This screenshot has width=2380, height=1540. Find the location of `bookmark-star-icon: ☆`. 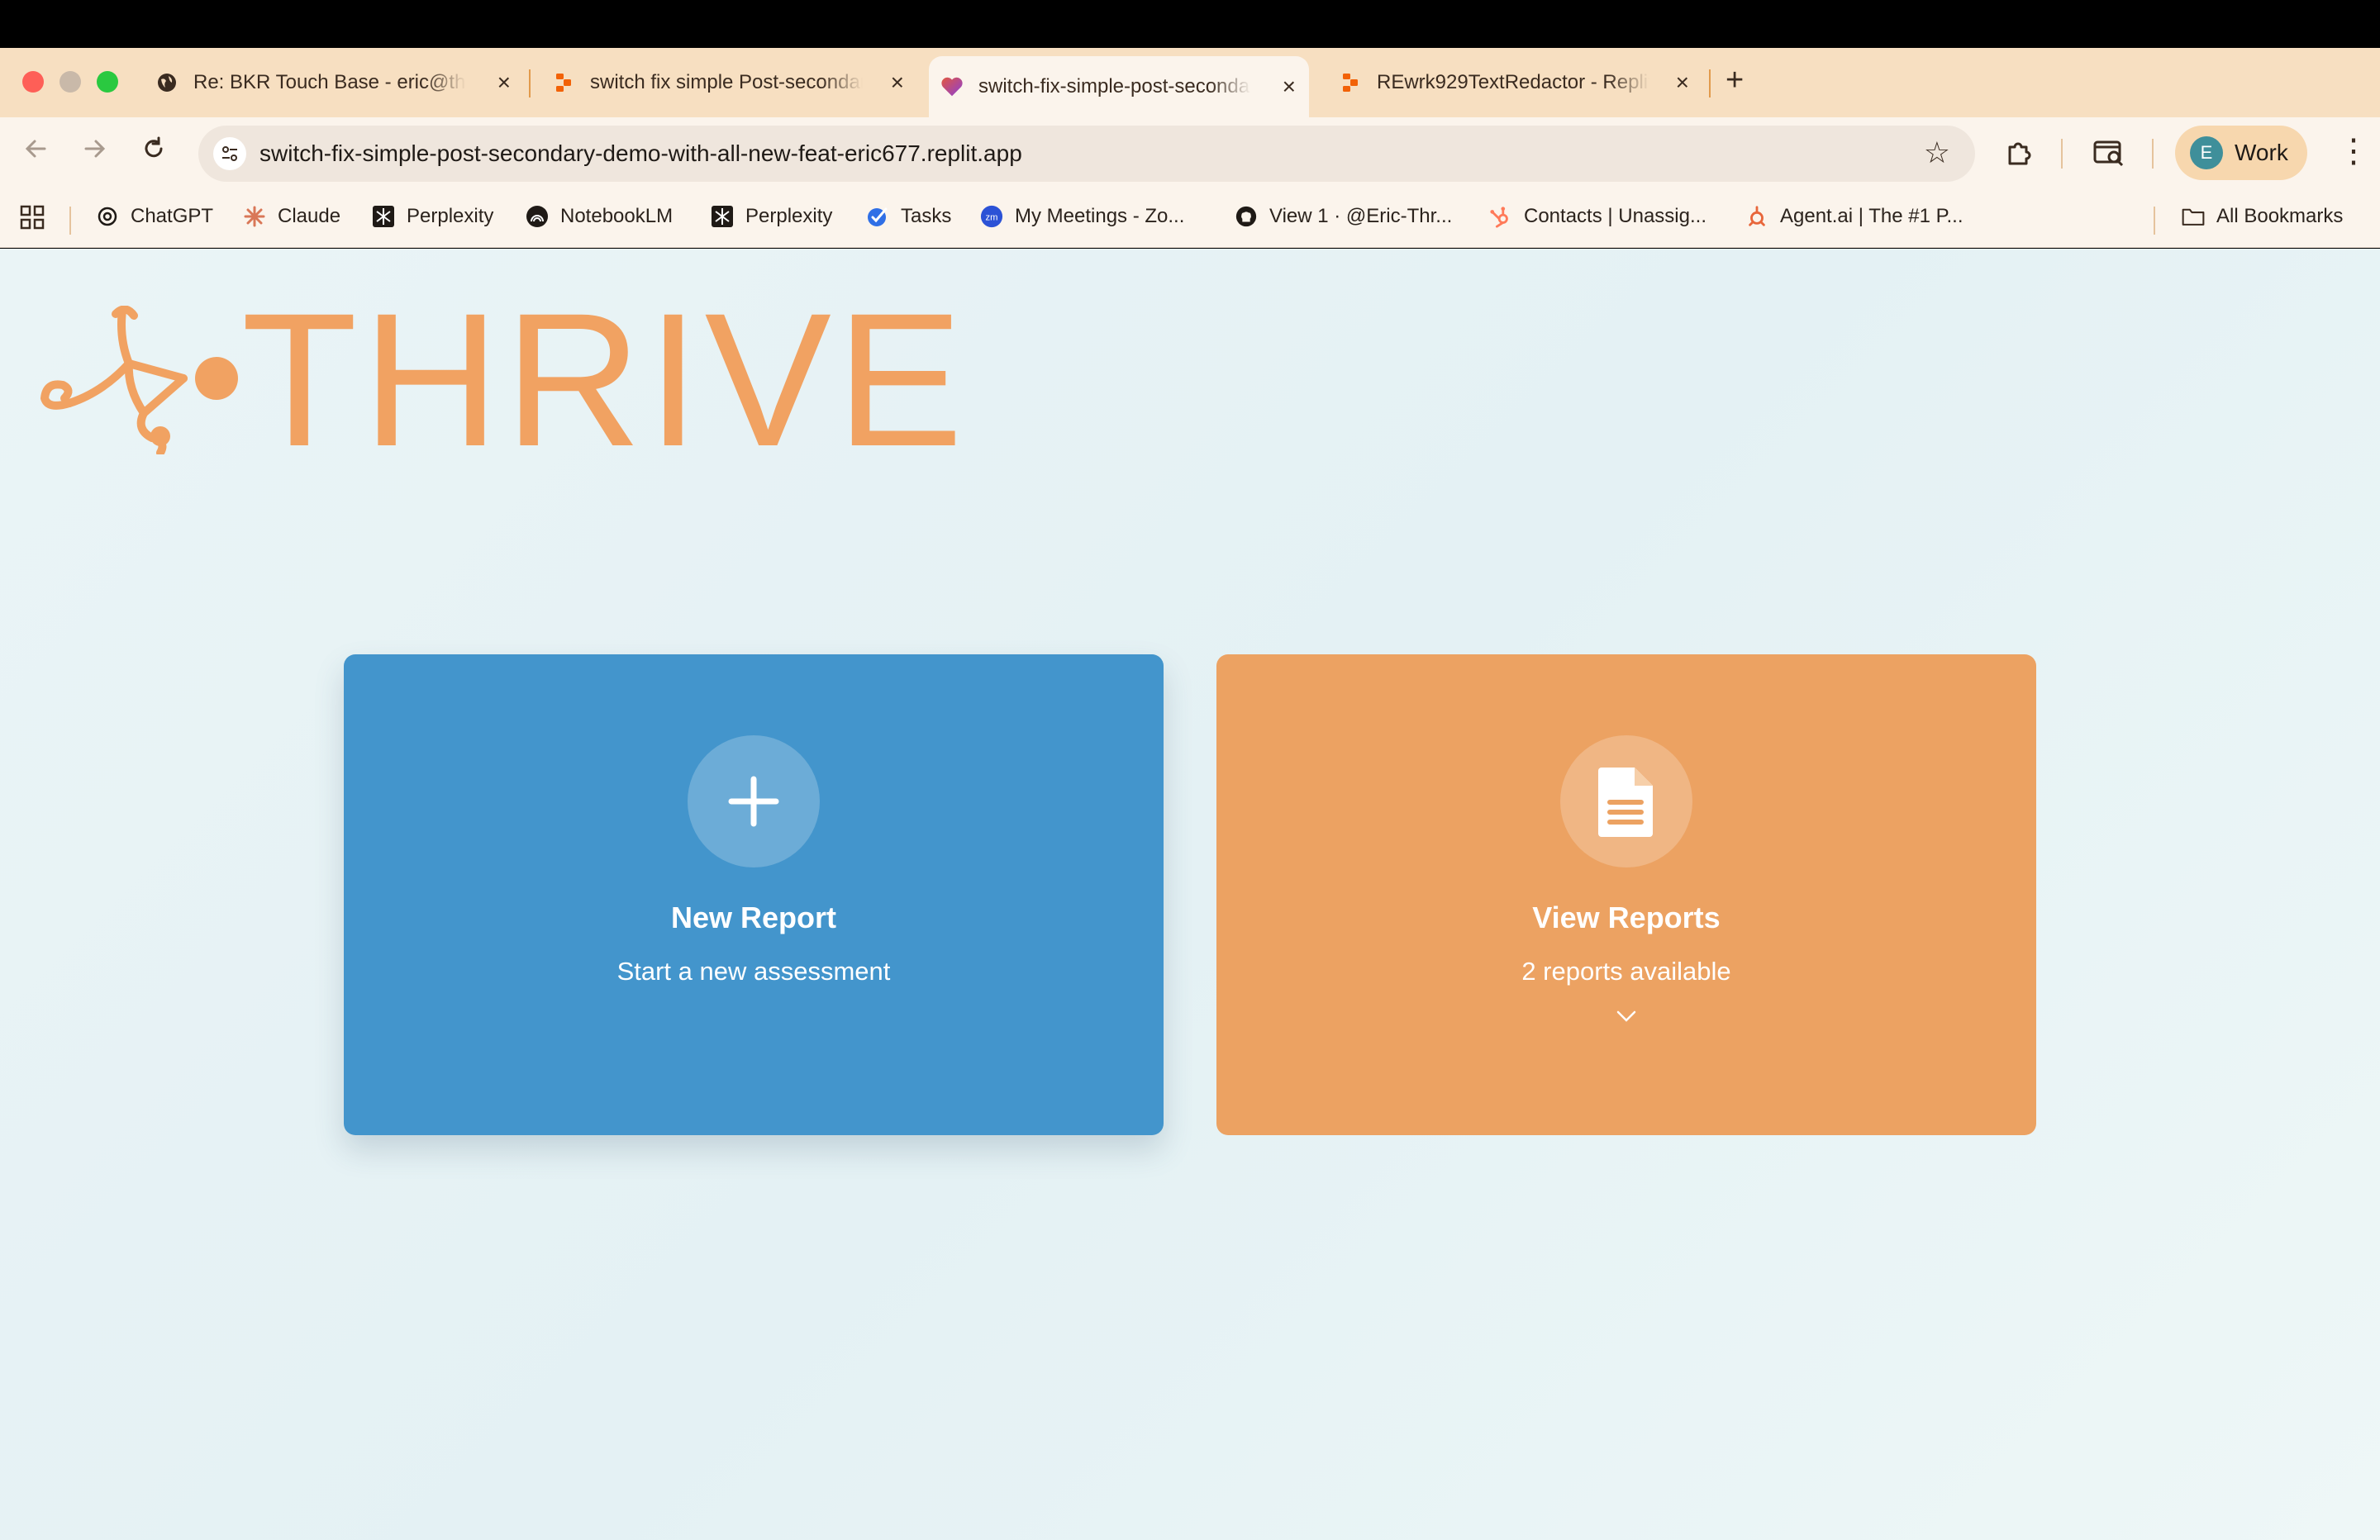

bookmark-star-icon: ☆ is located at coordinates (1937, 152).